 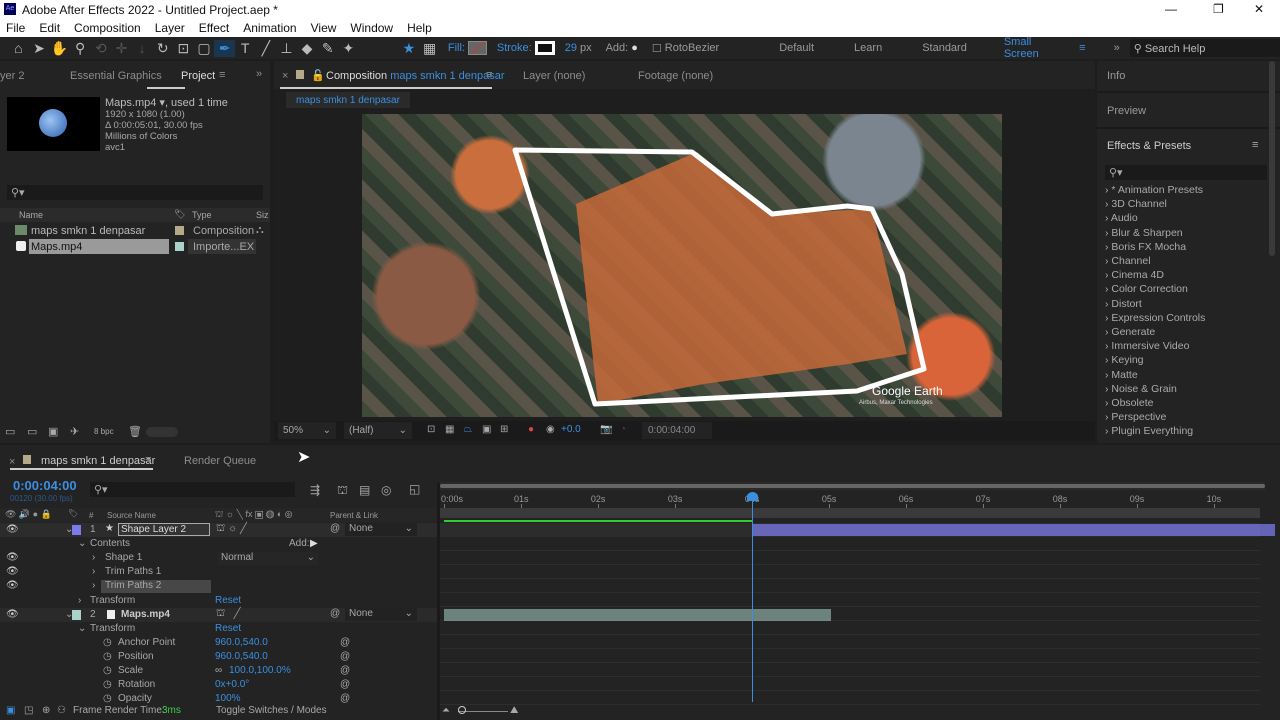 What do you see at coordinates (531, 429) in the screenshot?
I see `channel-icon: ●` at bounding box center [531, 429].